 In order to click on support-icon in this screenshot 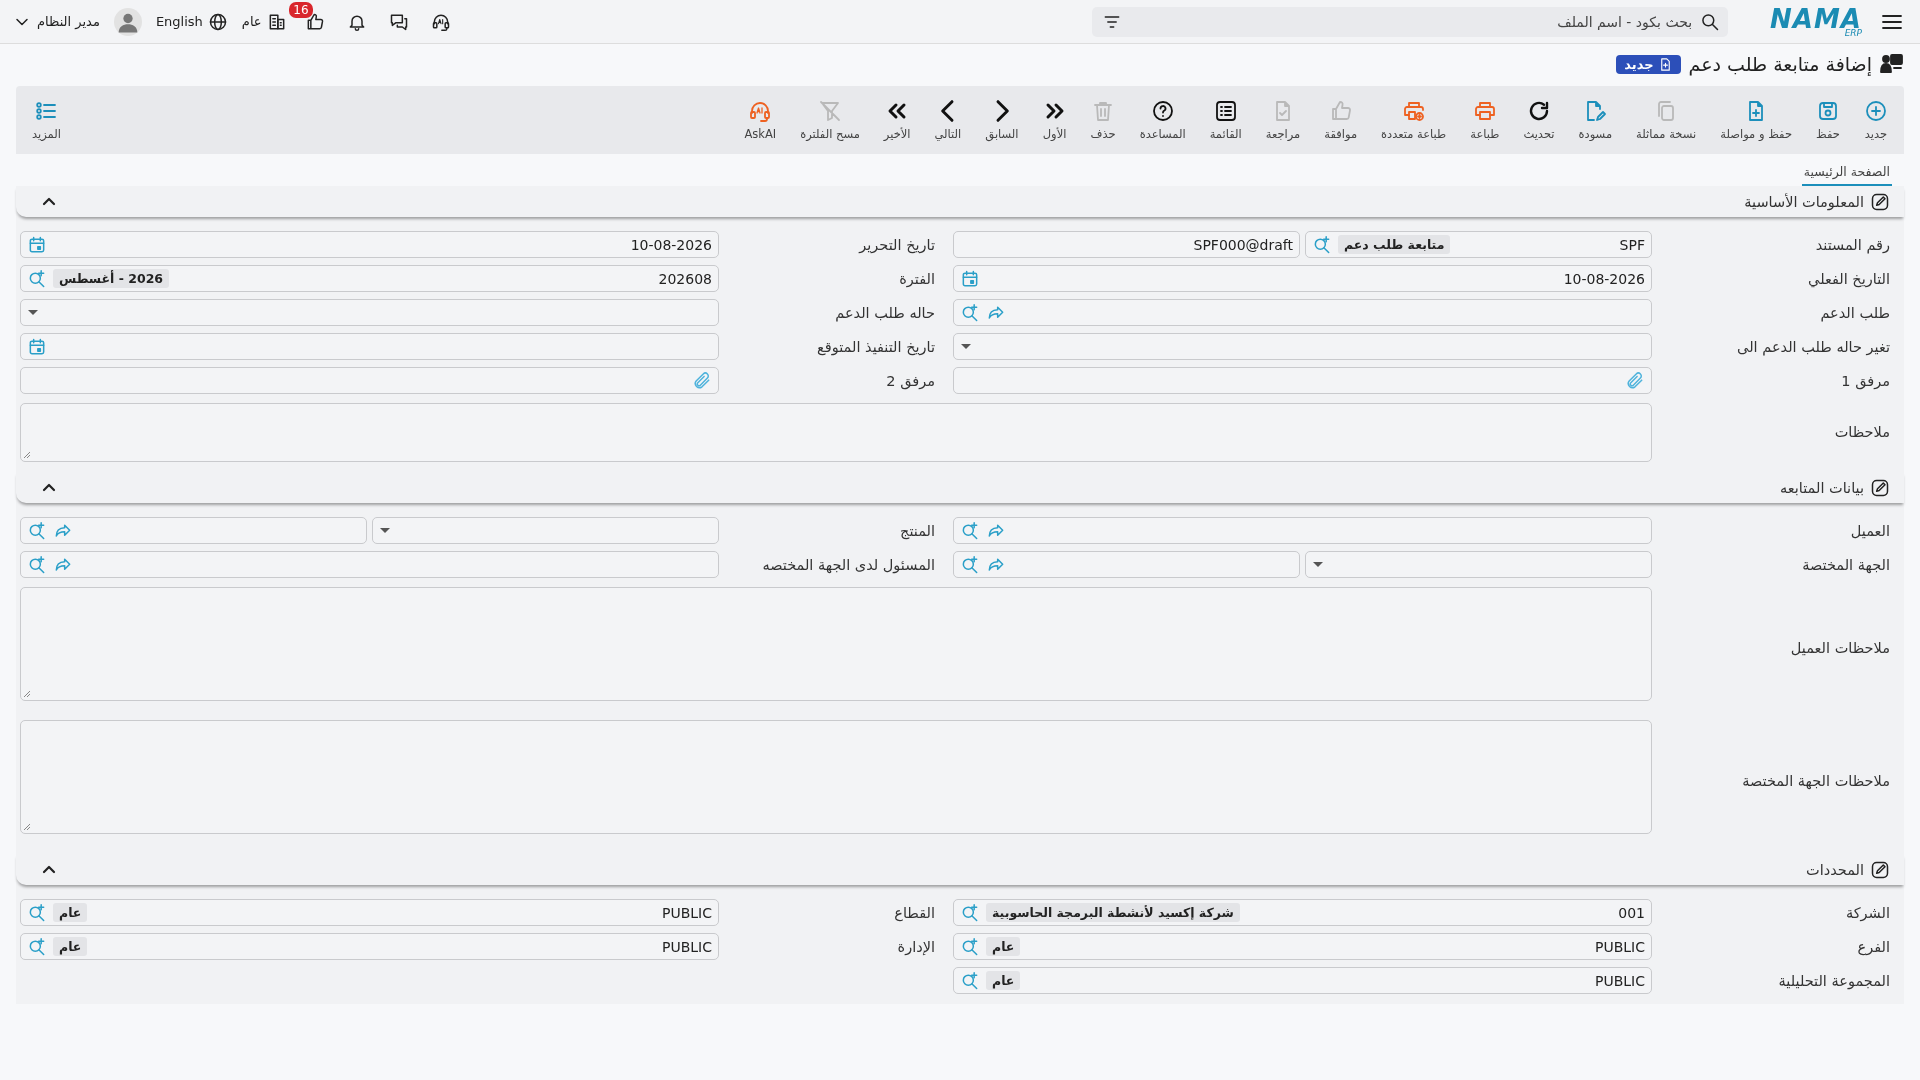, I will do `click(1892, 64)`.